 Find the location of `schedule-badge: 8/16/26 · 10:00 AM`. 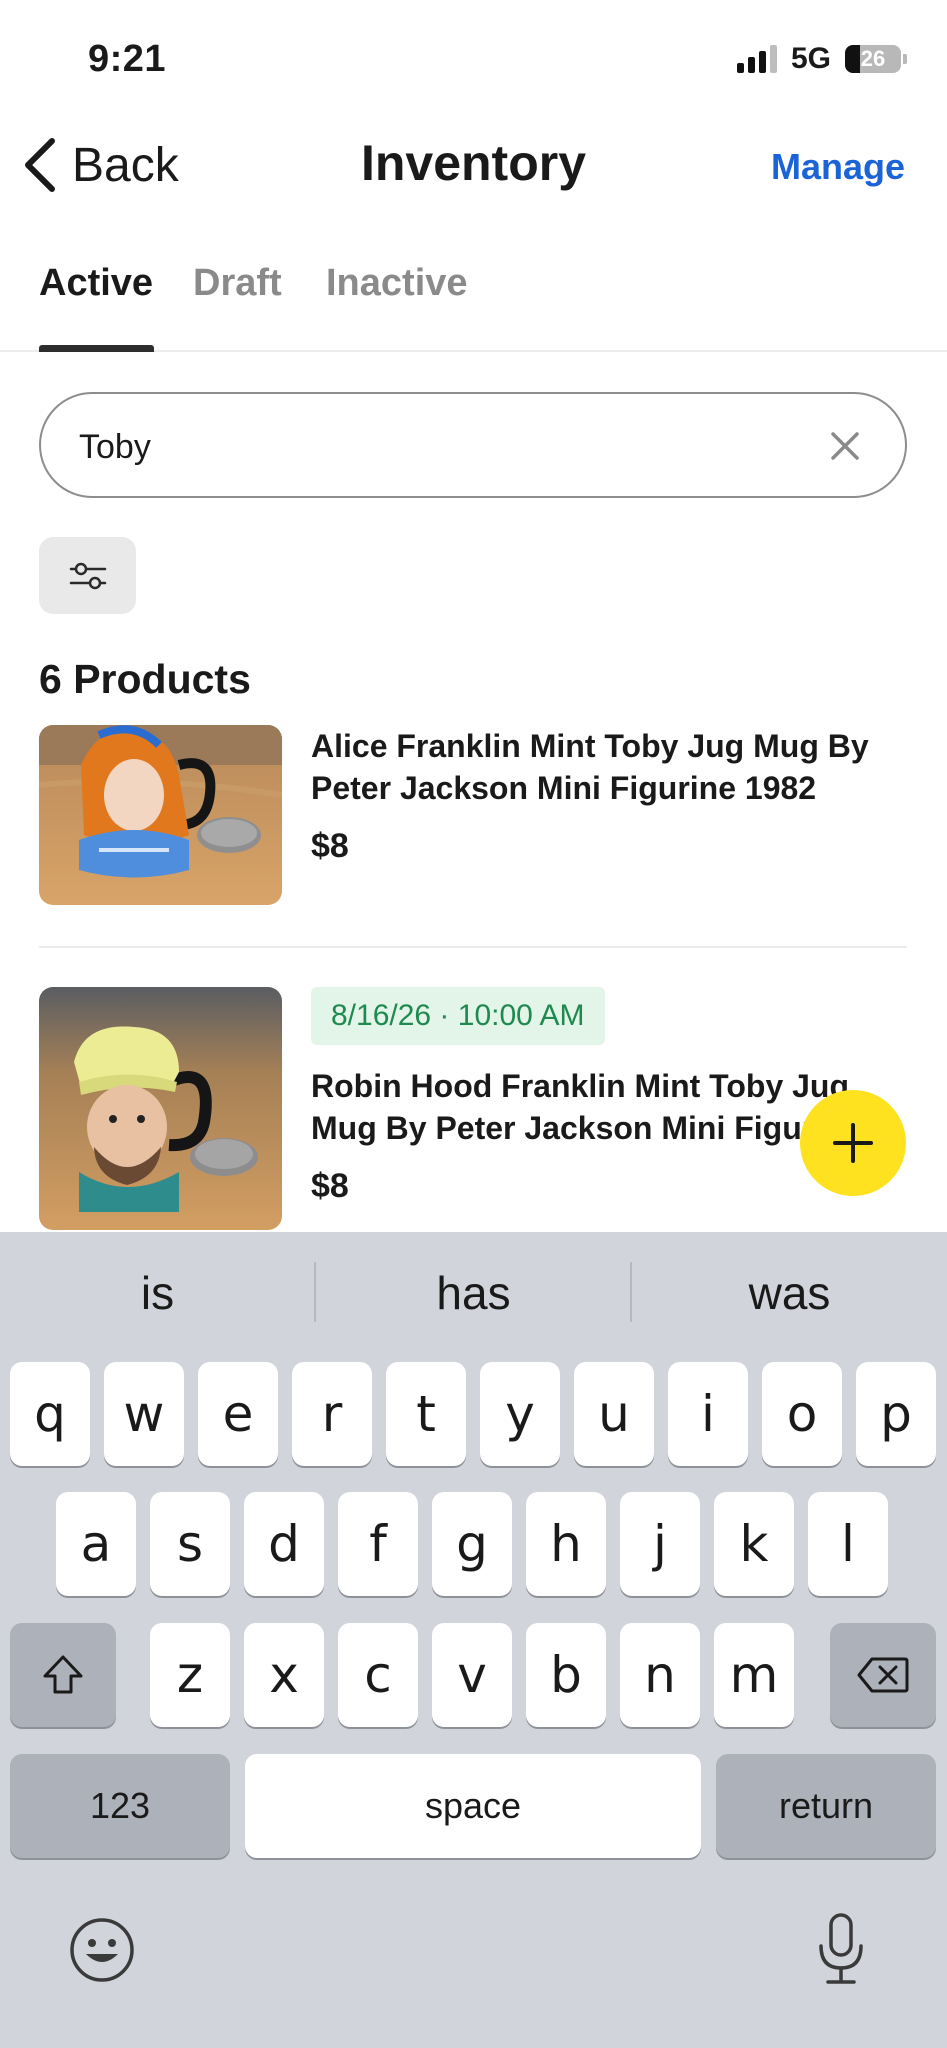

schedule-badge: 8/16/26 · 10:00 AM is located at coordinates (458, 1016).